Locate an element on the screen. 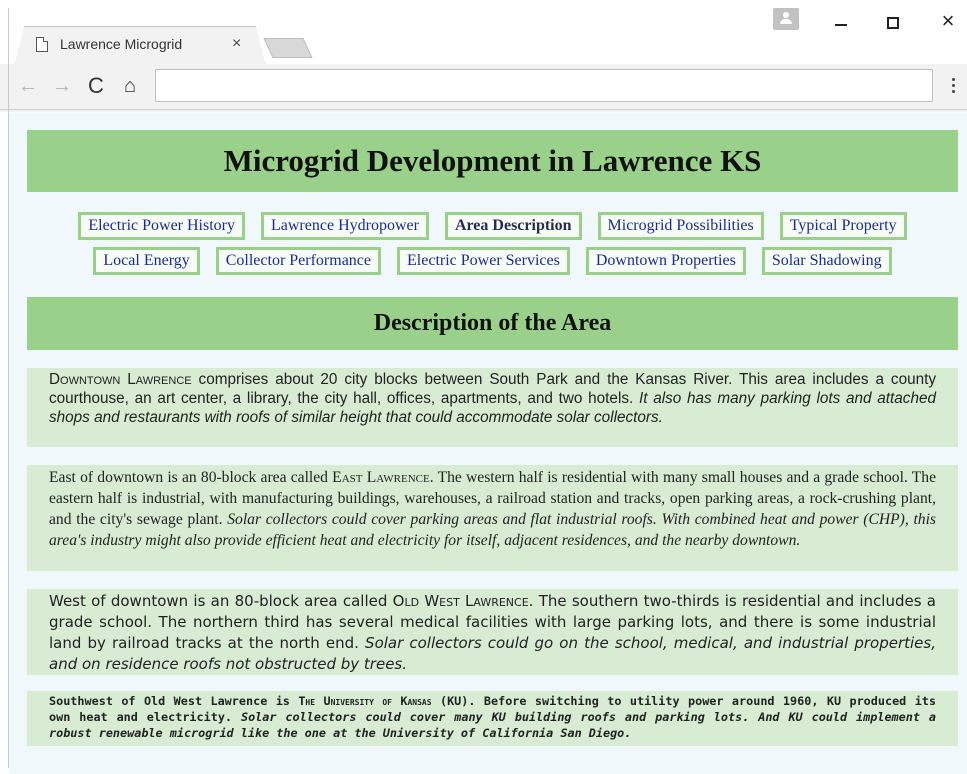 The width and height of the screenshot is (967, 774). area-name: The University of Kansas is located at coordinates (365, 701).